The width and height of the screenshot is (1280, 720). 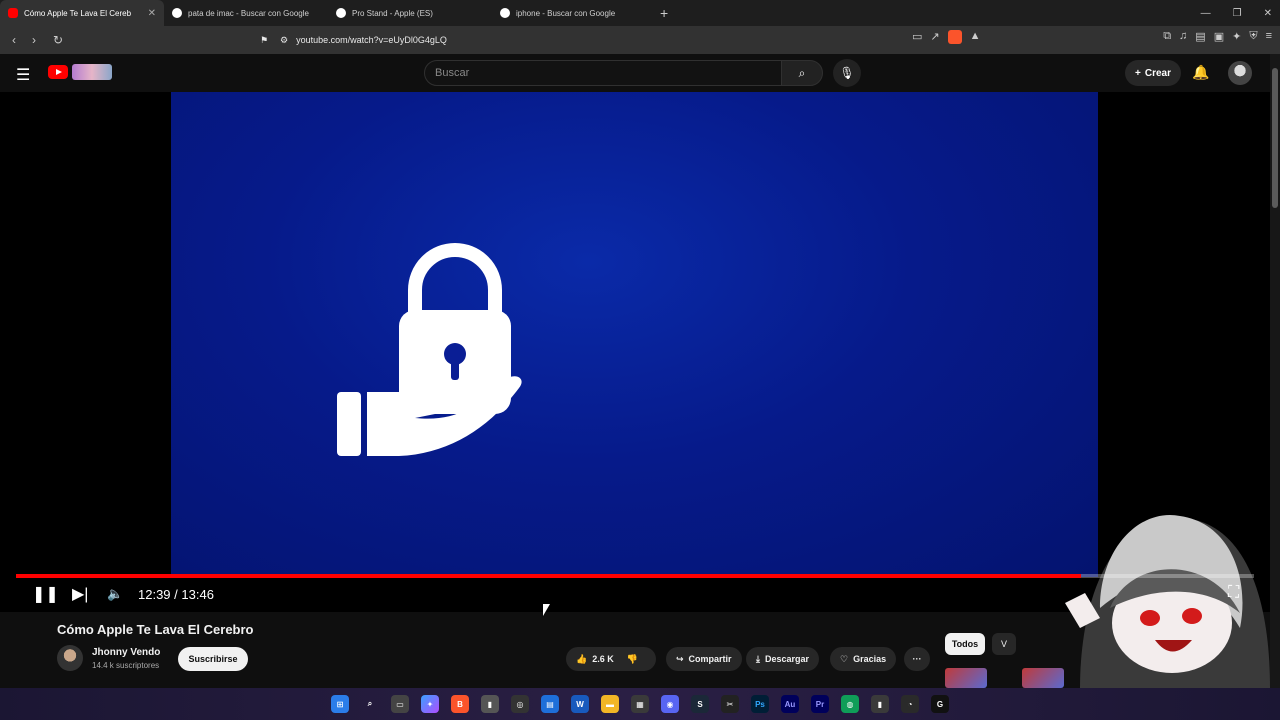 I want to click on premiere-icon: Pr, so click(x=820, y=704).